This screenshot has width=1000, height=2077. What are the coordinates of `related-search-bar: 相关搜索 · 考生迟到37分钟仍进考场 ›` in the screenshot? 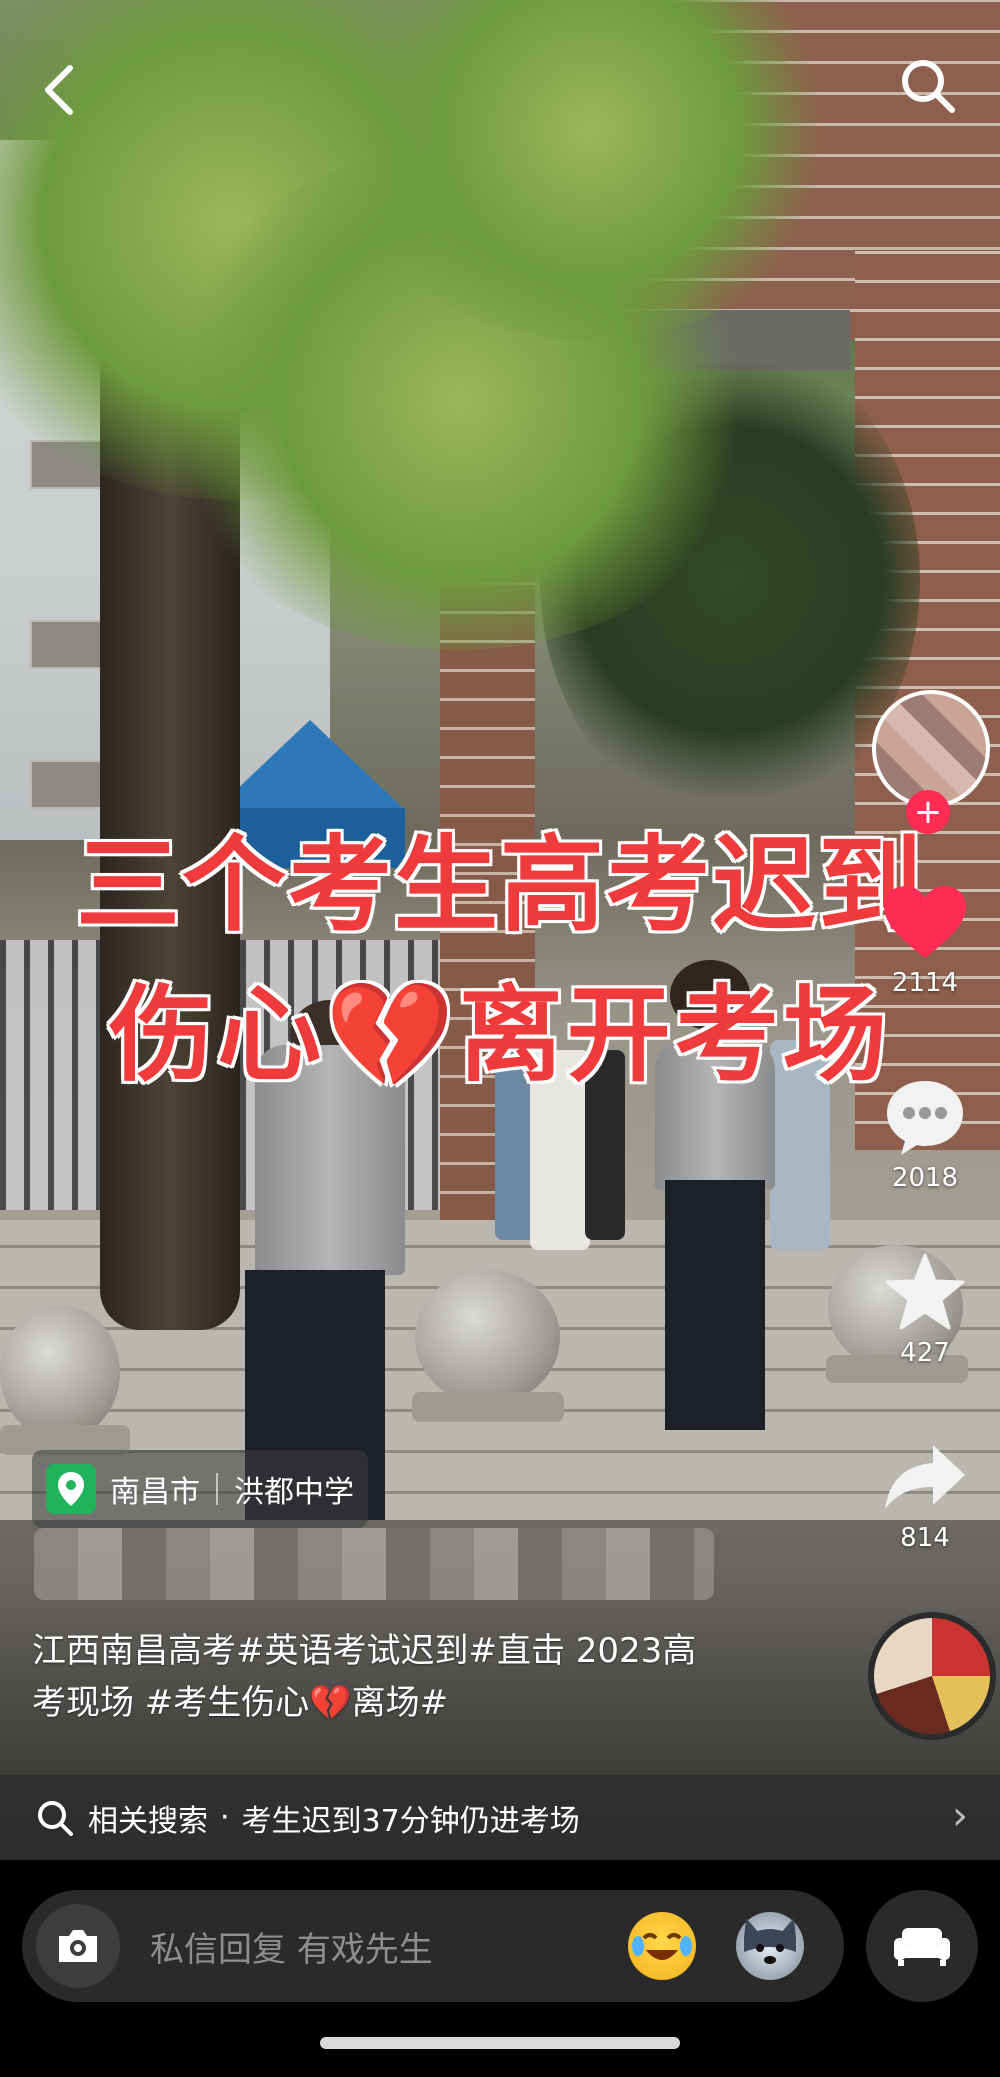 It's located at (500, 1817).